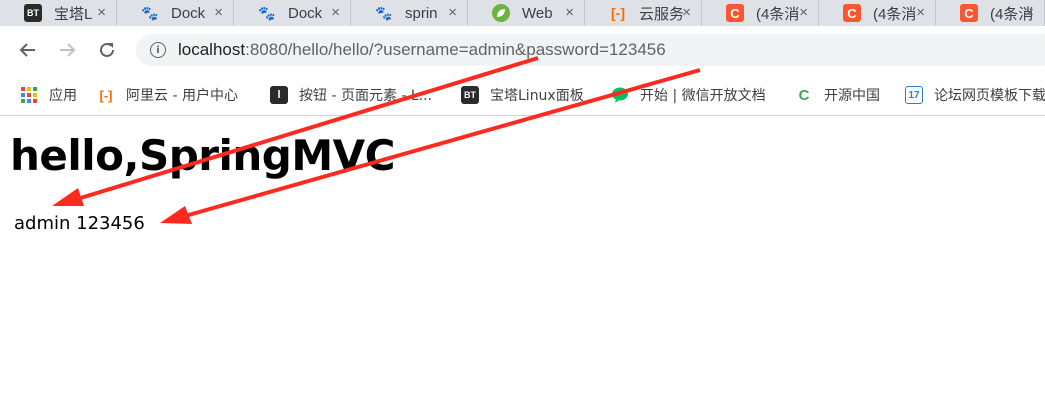  I want to click on template-site-icon: 17, so click(914, 95).